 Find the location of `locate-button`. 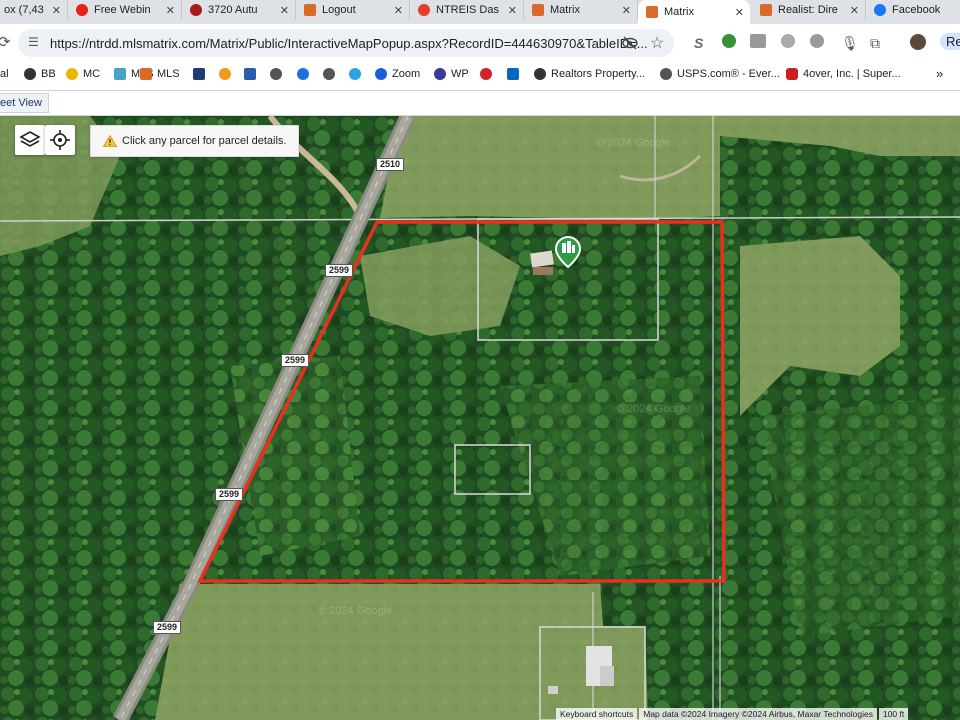

locate-button is located at coordinates (60, 140).